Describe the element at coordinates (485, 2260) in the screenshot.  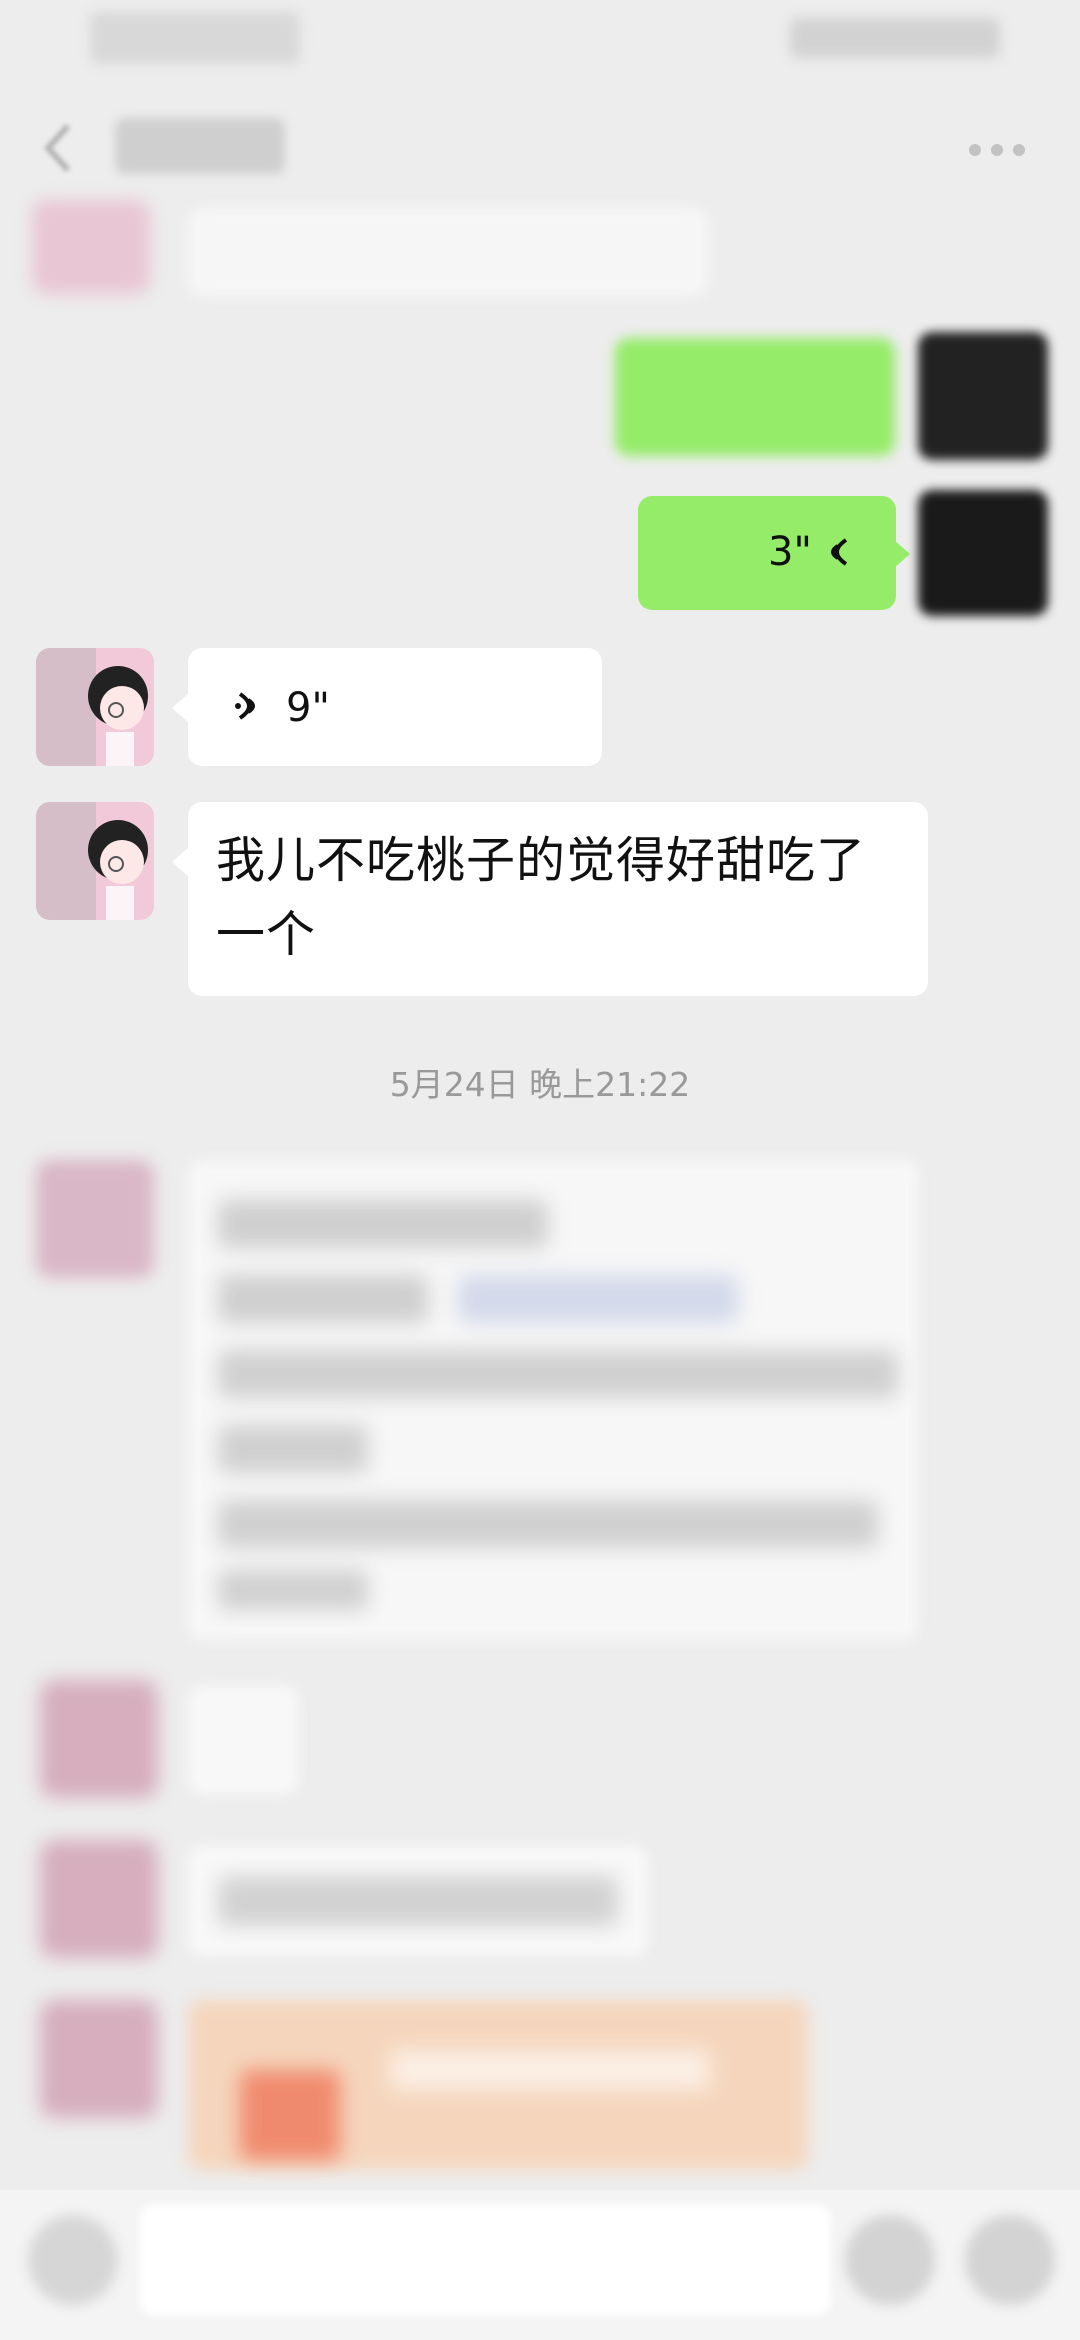
I see `message-input` at that location.